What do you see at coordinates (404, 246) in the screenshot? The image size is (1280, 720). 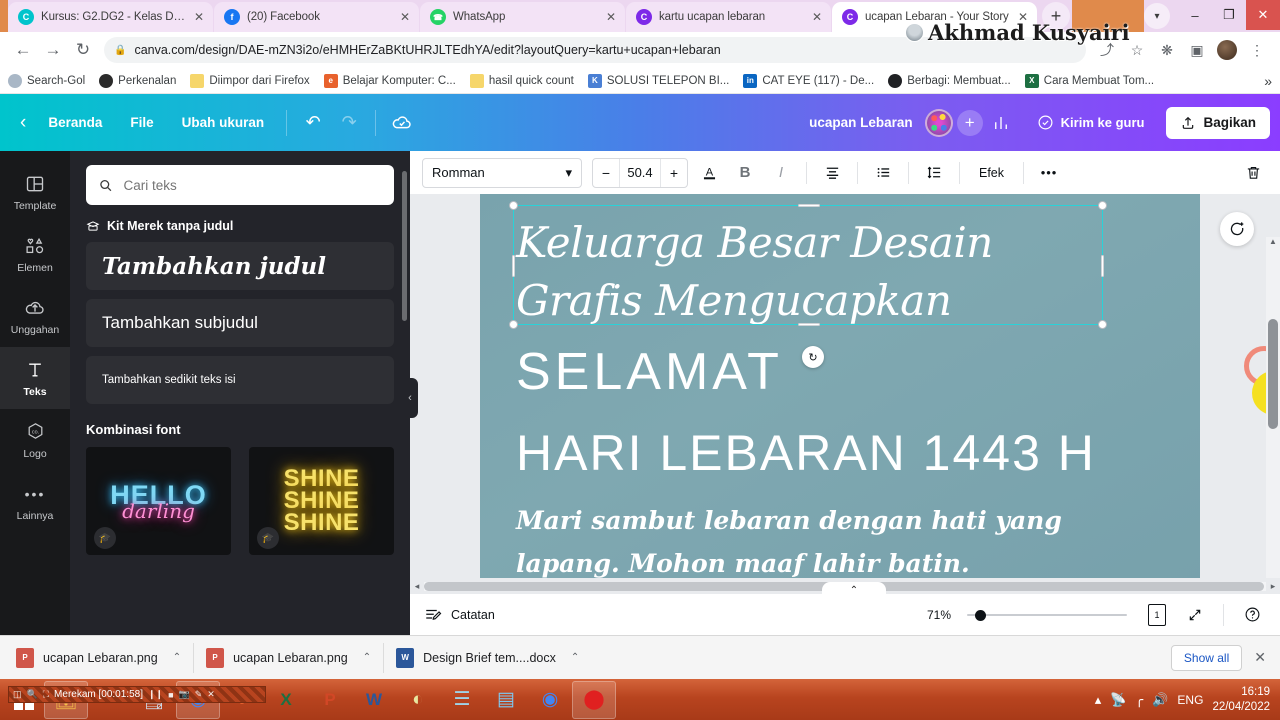 I see `panel-scrollbar` at bounding box center [404, 246].